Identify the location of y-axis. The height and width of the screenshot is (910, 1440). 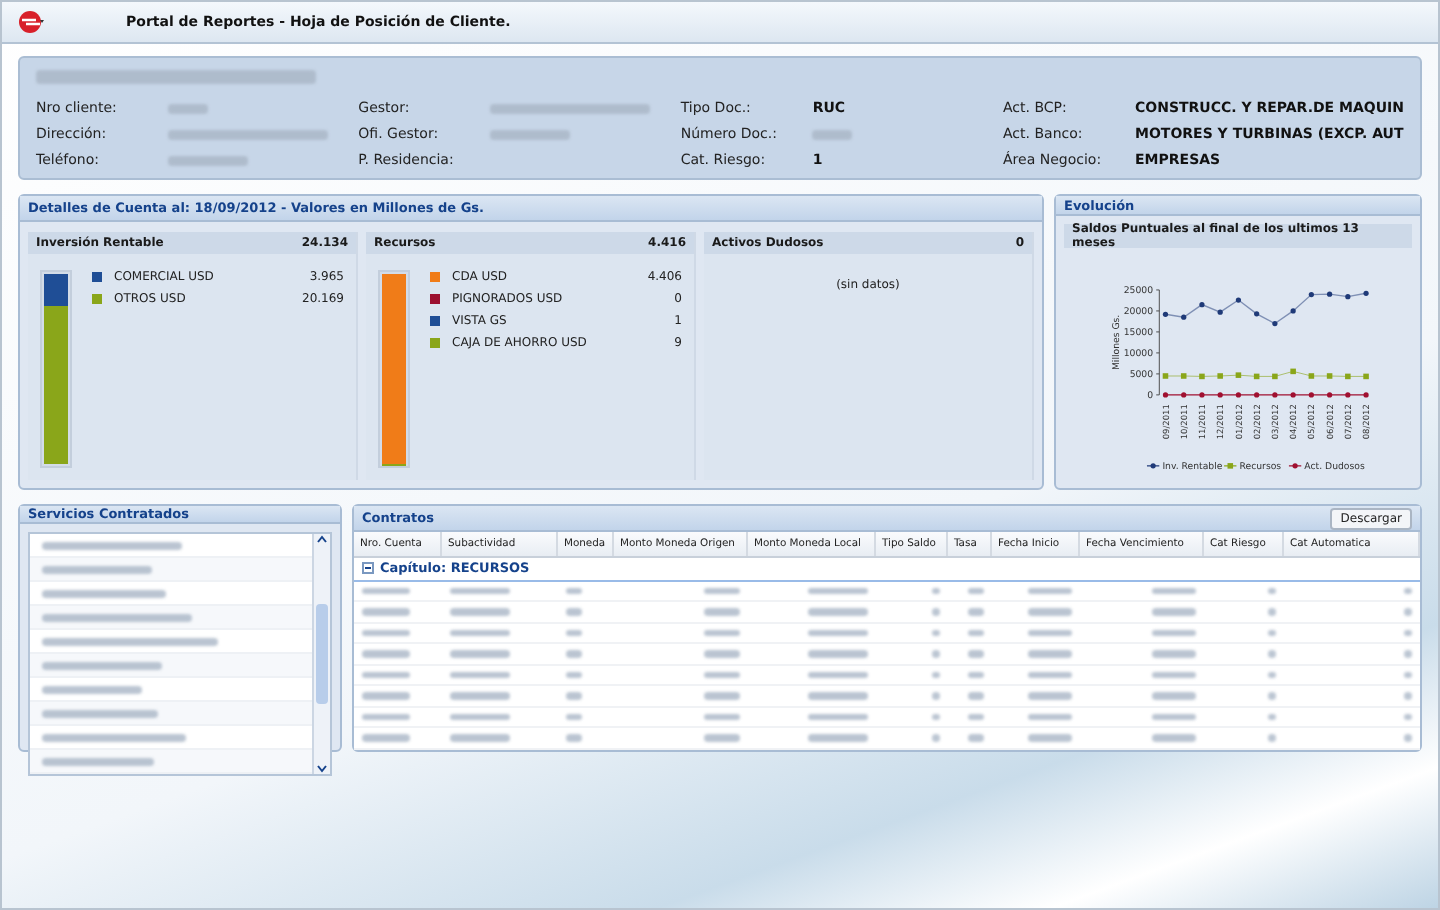
(1157, 343).